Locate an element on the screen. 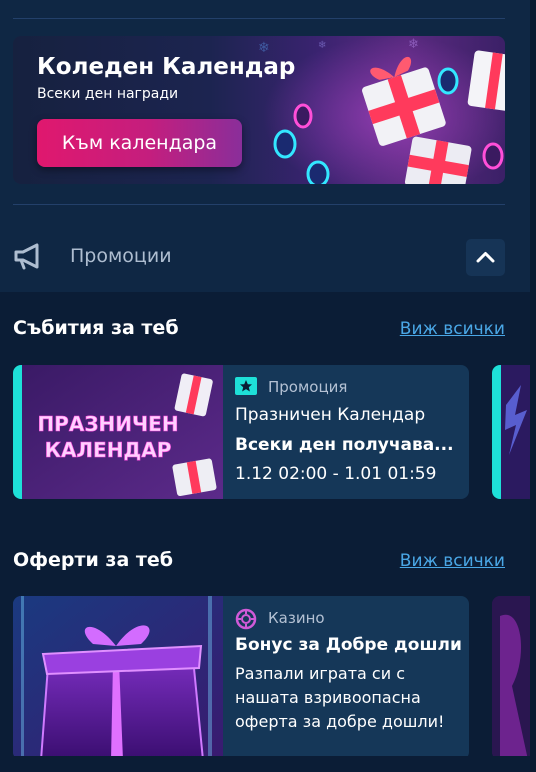 The width and height of the screenshot is (536, 772). event-card-tag-label: Промоция is located at coordinates (308, 387).